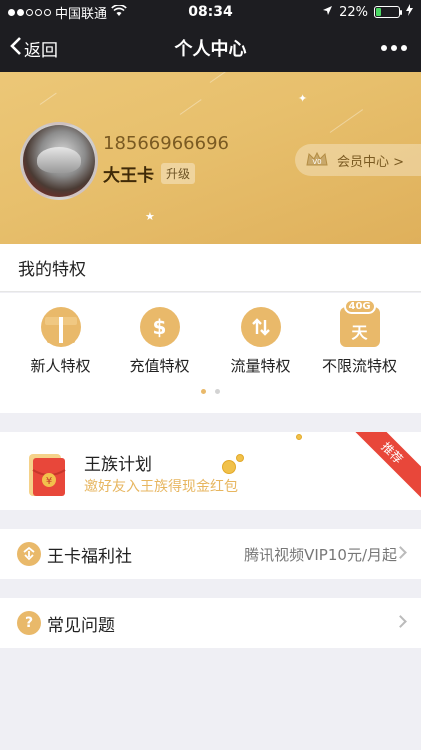 This screenshot has width=421, height=750. I want to click on vip-badge-text: V0, so click(316, 162).